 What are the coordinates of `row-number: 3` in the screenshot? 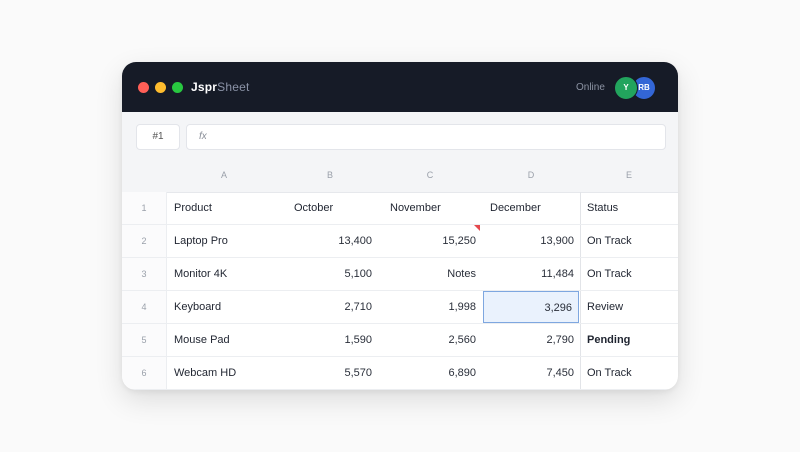 It's located at (144, 274).